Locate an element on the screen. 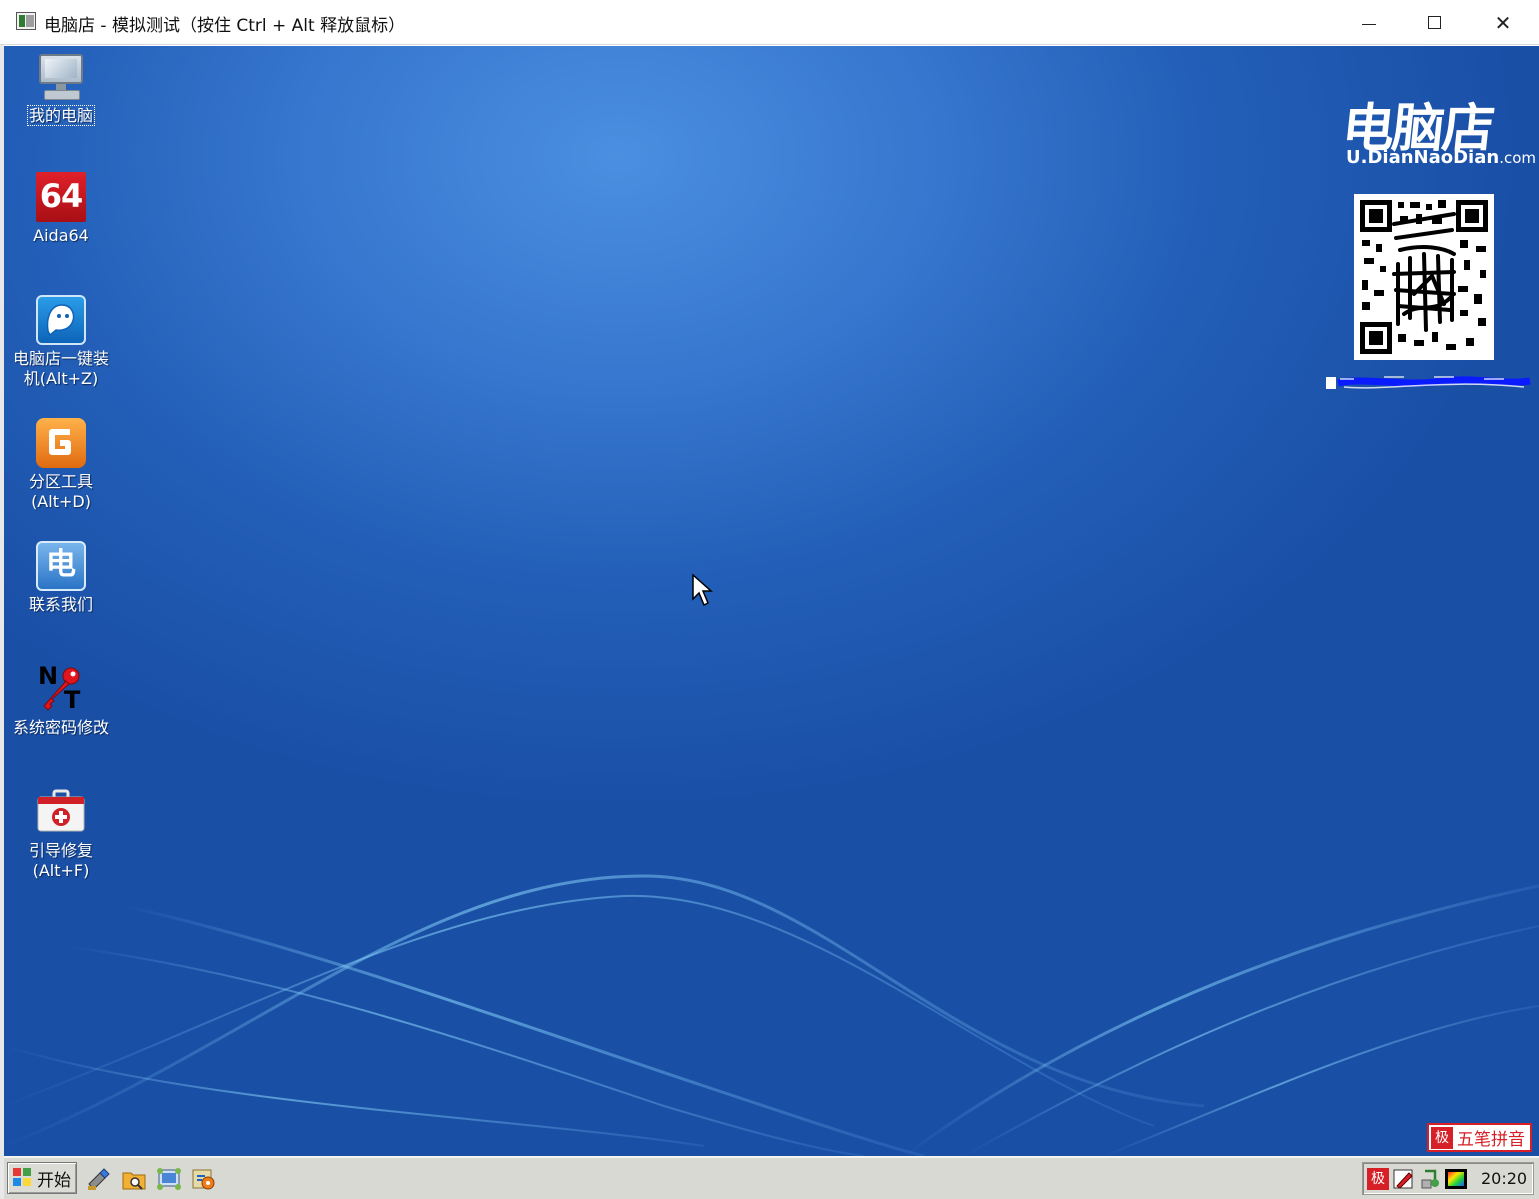 The width and height of the screenshot is (1539, 1199). desktop-icon-one-click-install: 电脑店一键装 机(Alt+Z) is located at coordinates (61, 342).